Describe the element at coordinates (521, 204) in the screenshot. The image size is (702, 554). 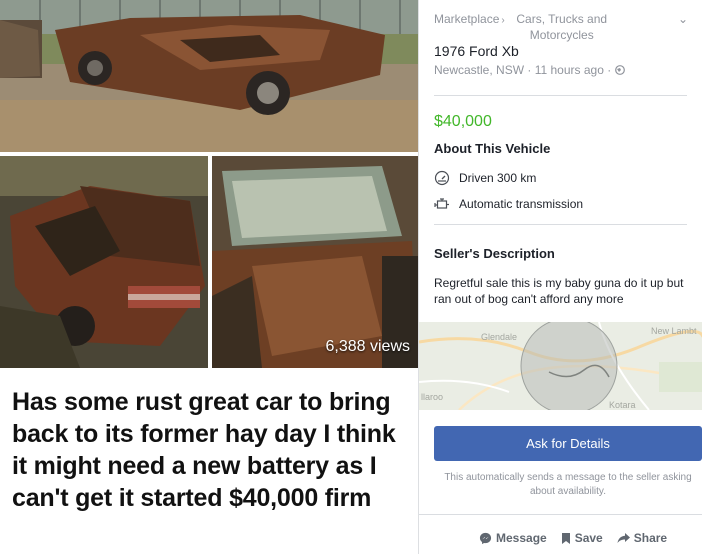
I see `feature-transmission-label: Automatic transmission` at that location.